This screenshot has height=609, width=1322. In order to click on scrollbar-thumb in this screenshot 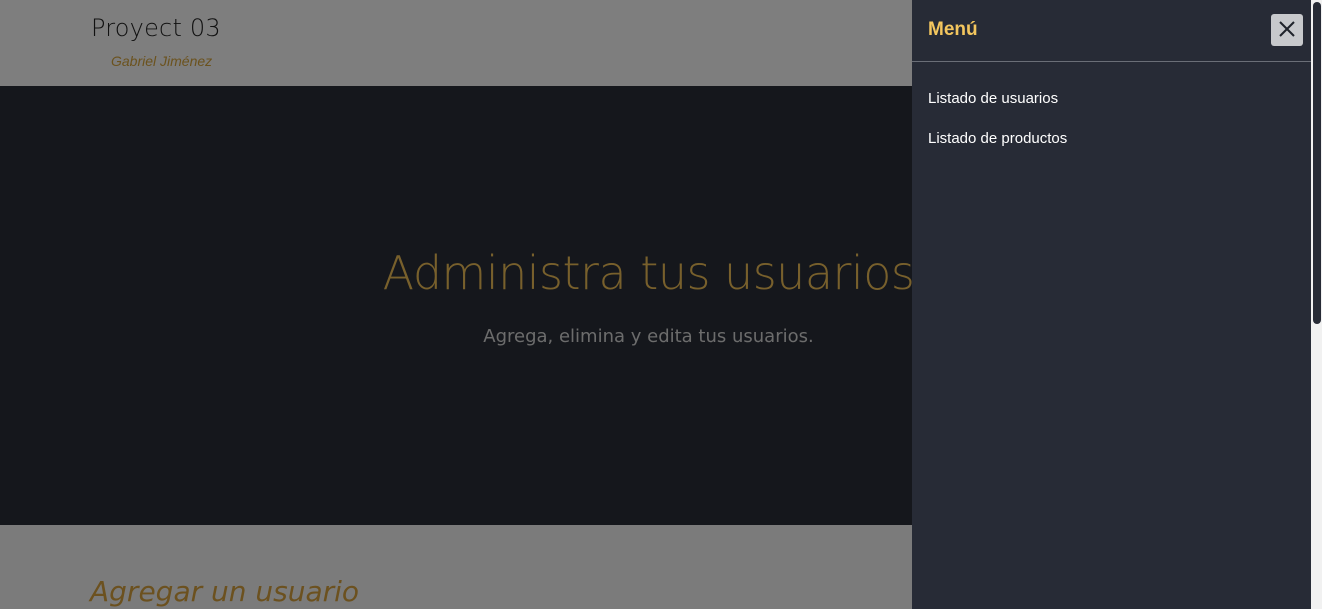, I will do `click(1317, 163)`.